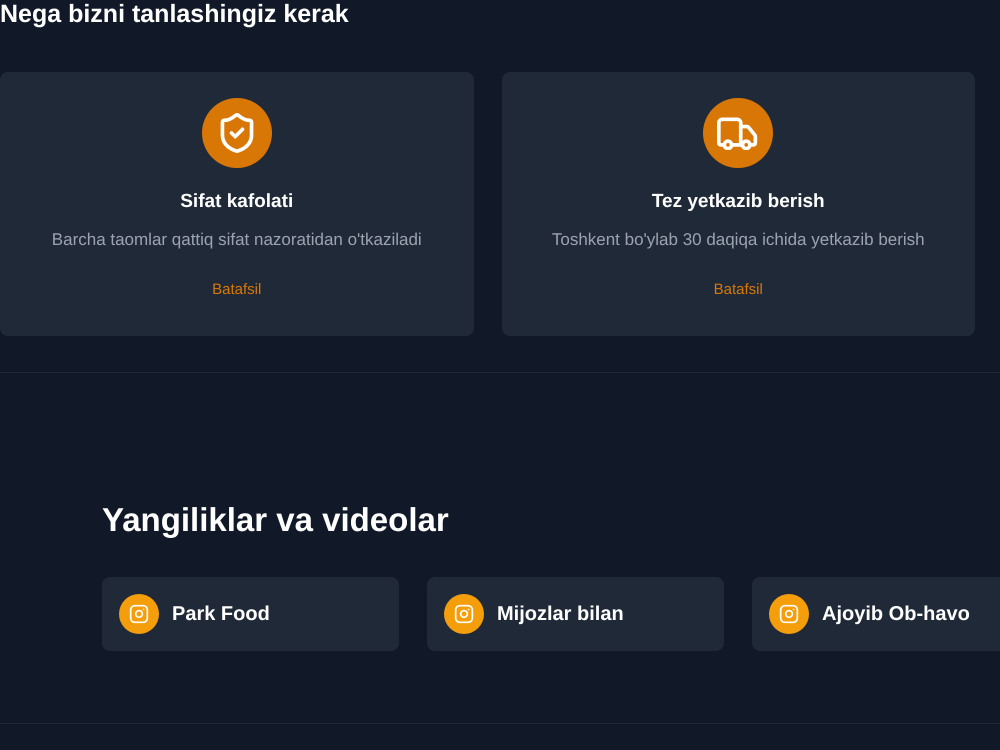 The height and width of the screenshot is (750, 1000). Describe the element at coordinates (896, 614) in the screenshot. I see `news-title: Ajoyib Ob-havo` at that location.